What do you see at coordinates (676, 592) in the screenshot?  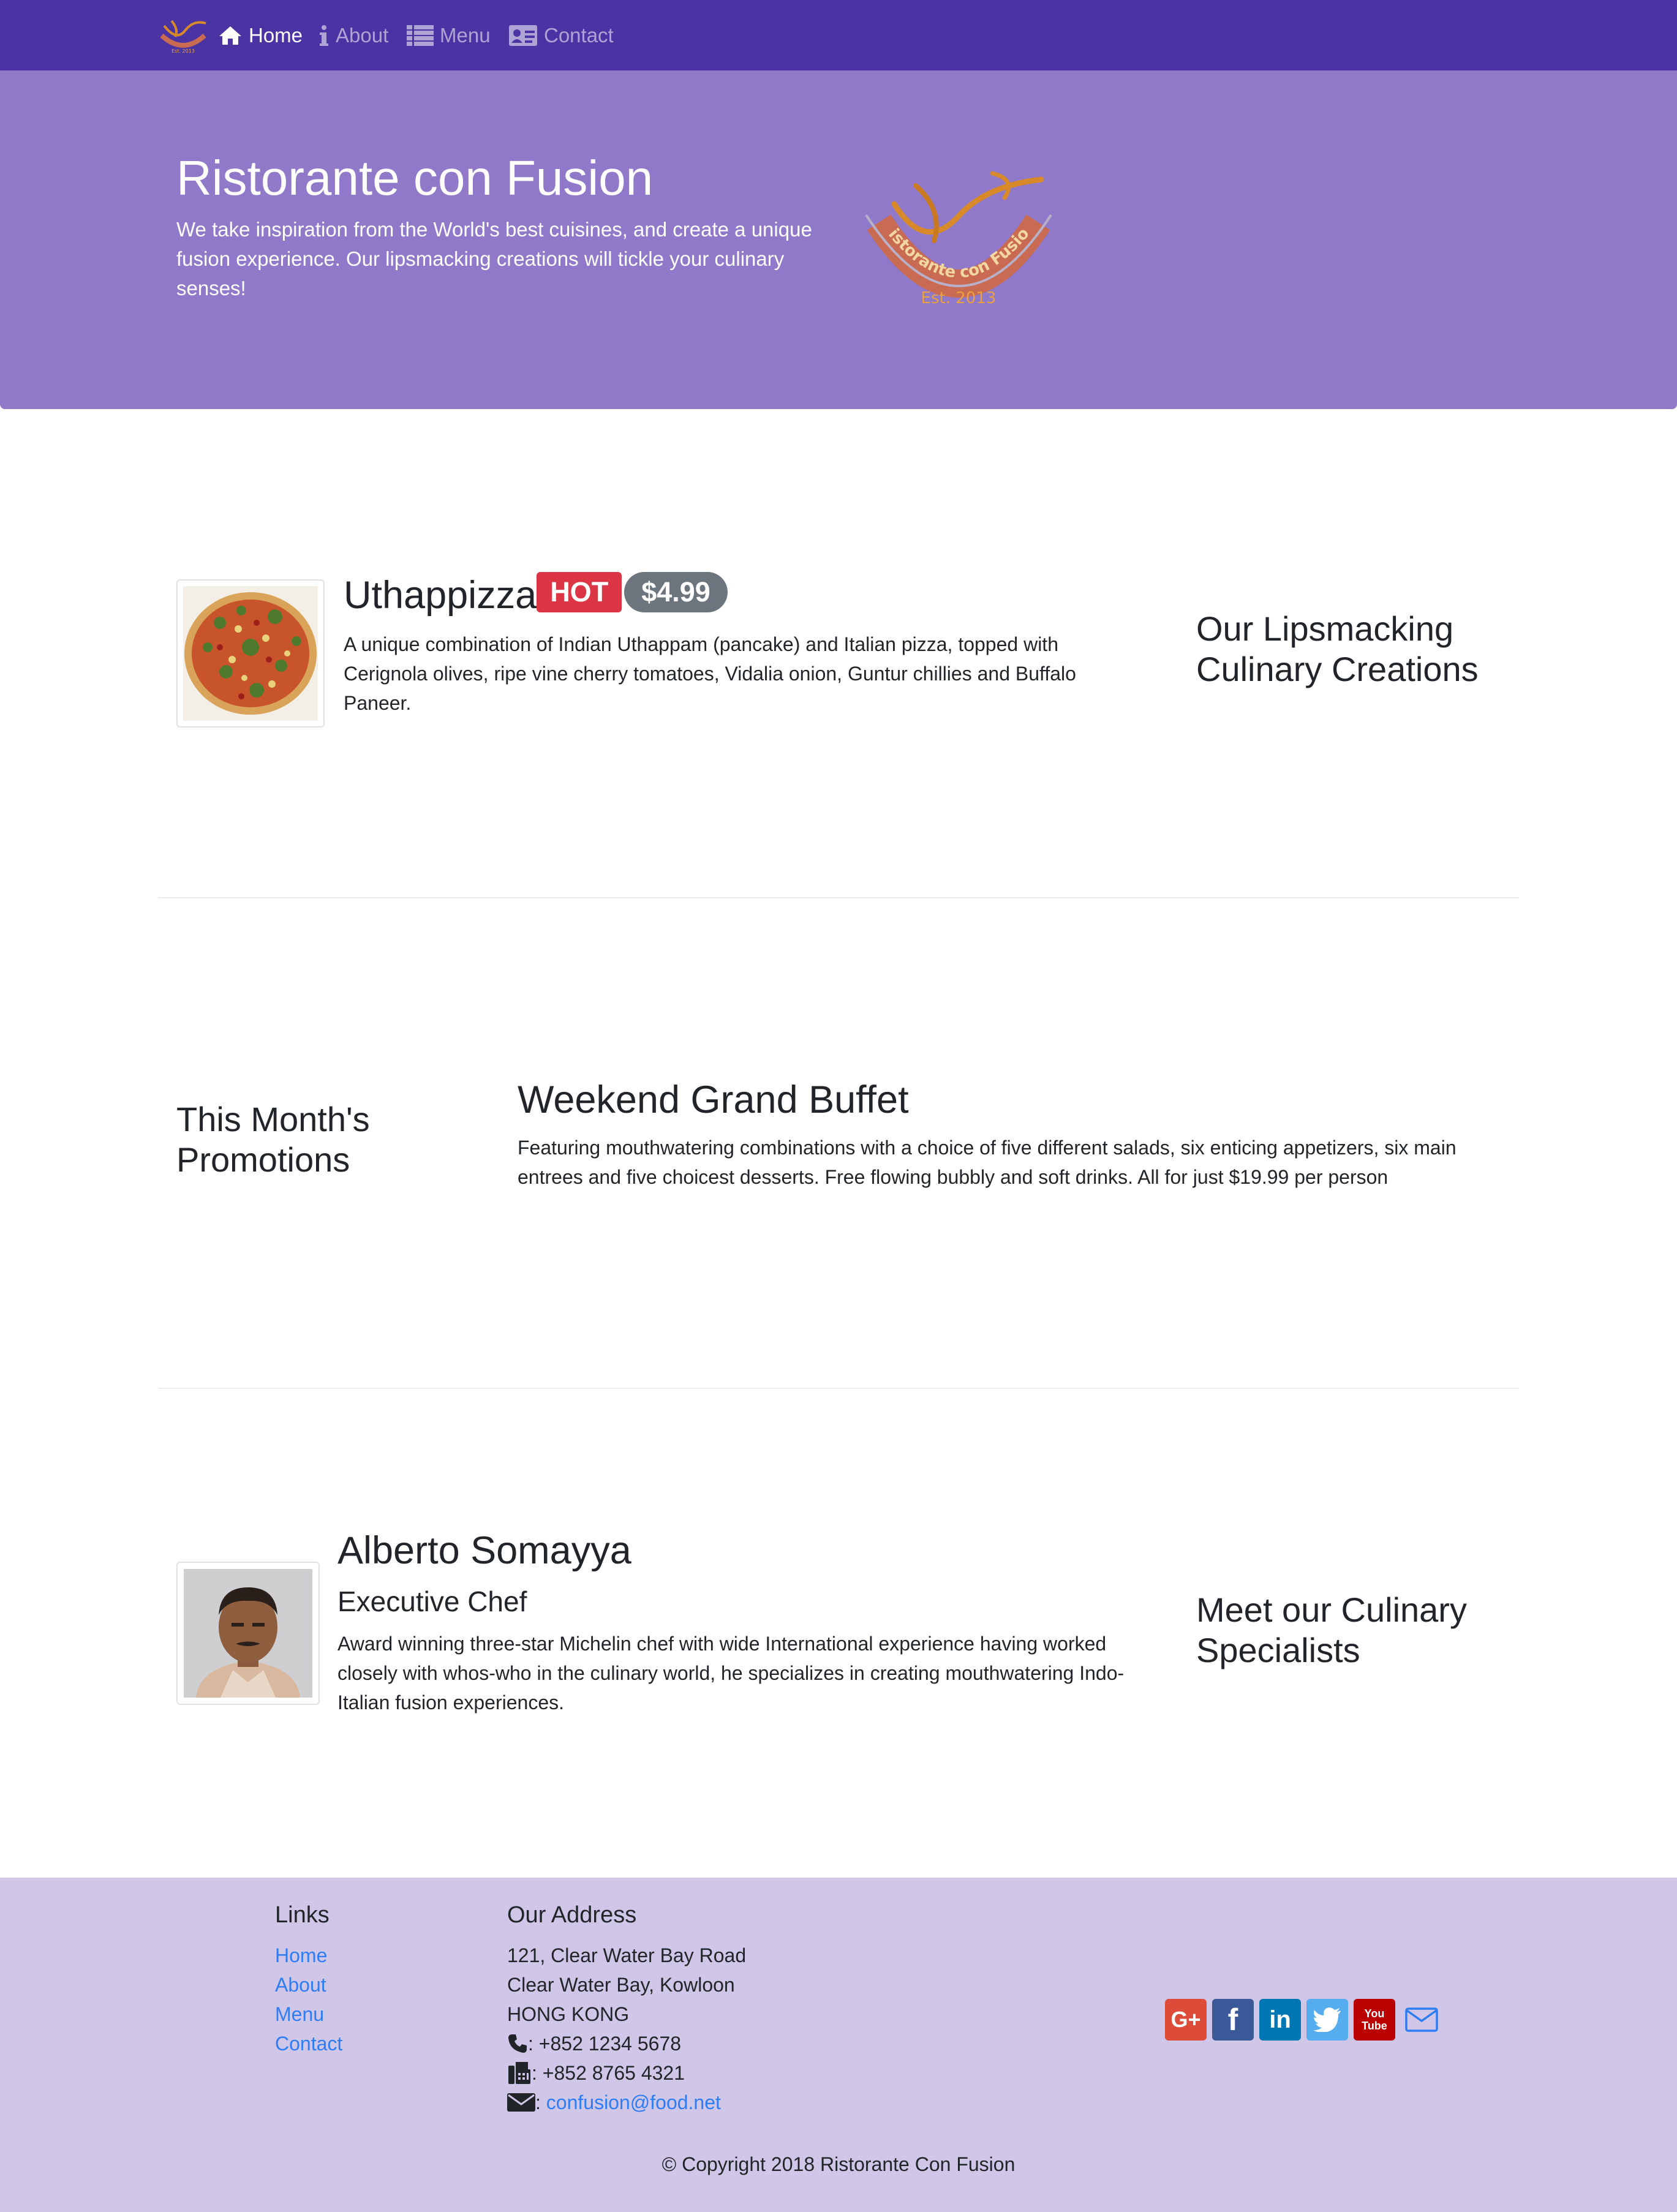 I see `price-badge: $4.99` at bounding box center [676, 592].